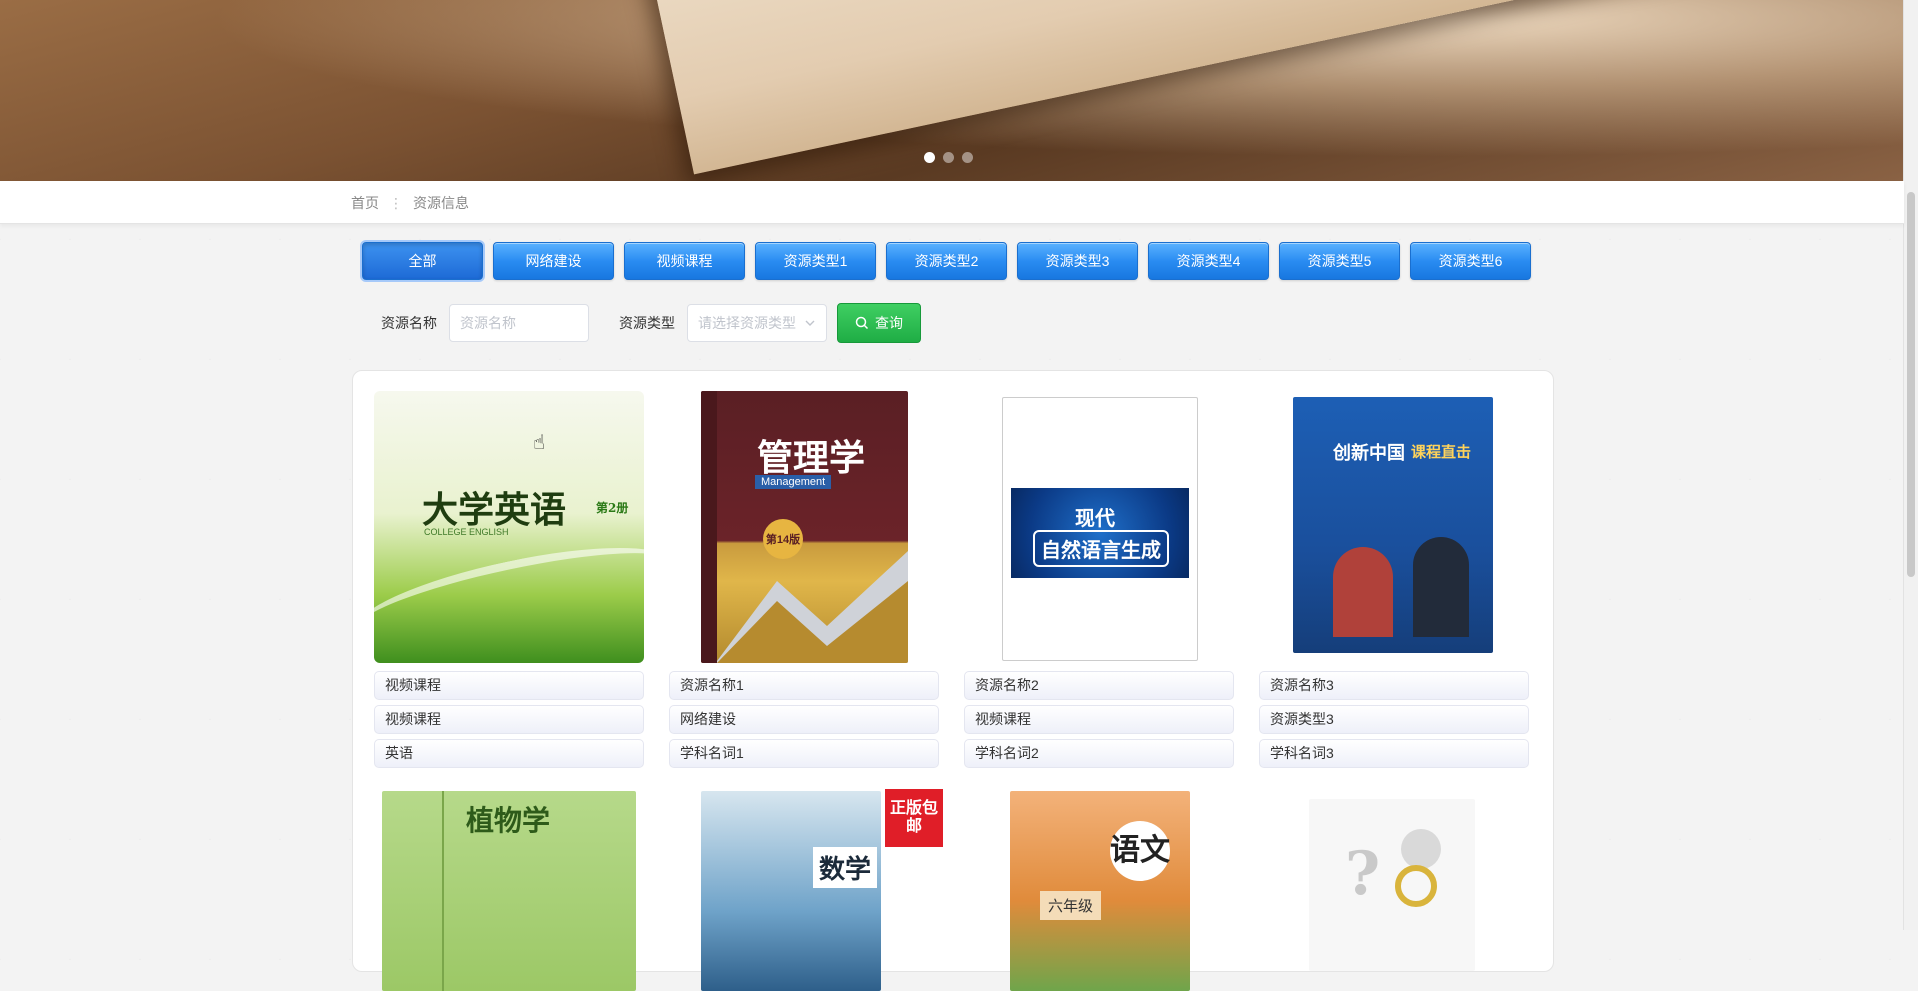  Describe the element at coordinates (1363, 874) in the screenshot. I see `question-mark-icon: ?` at that location.